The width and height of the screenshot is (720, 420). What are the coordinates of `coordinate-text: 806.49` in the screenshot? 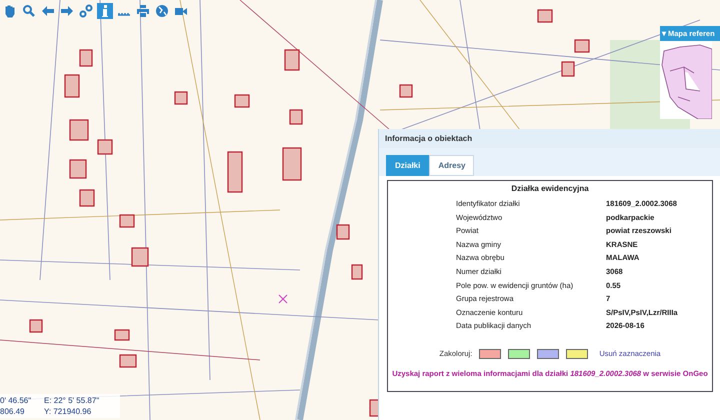 It's located at (13, 411).